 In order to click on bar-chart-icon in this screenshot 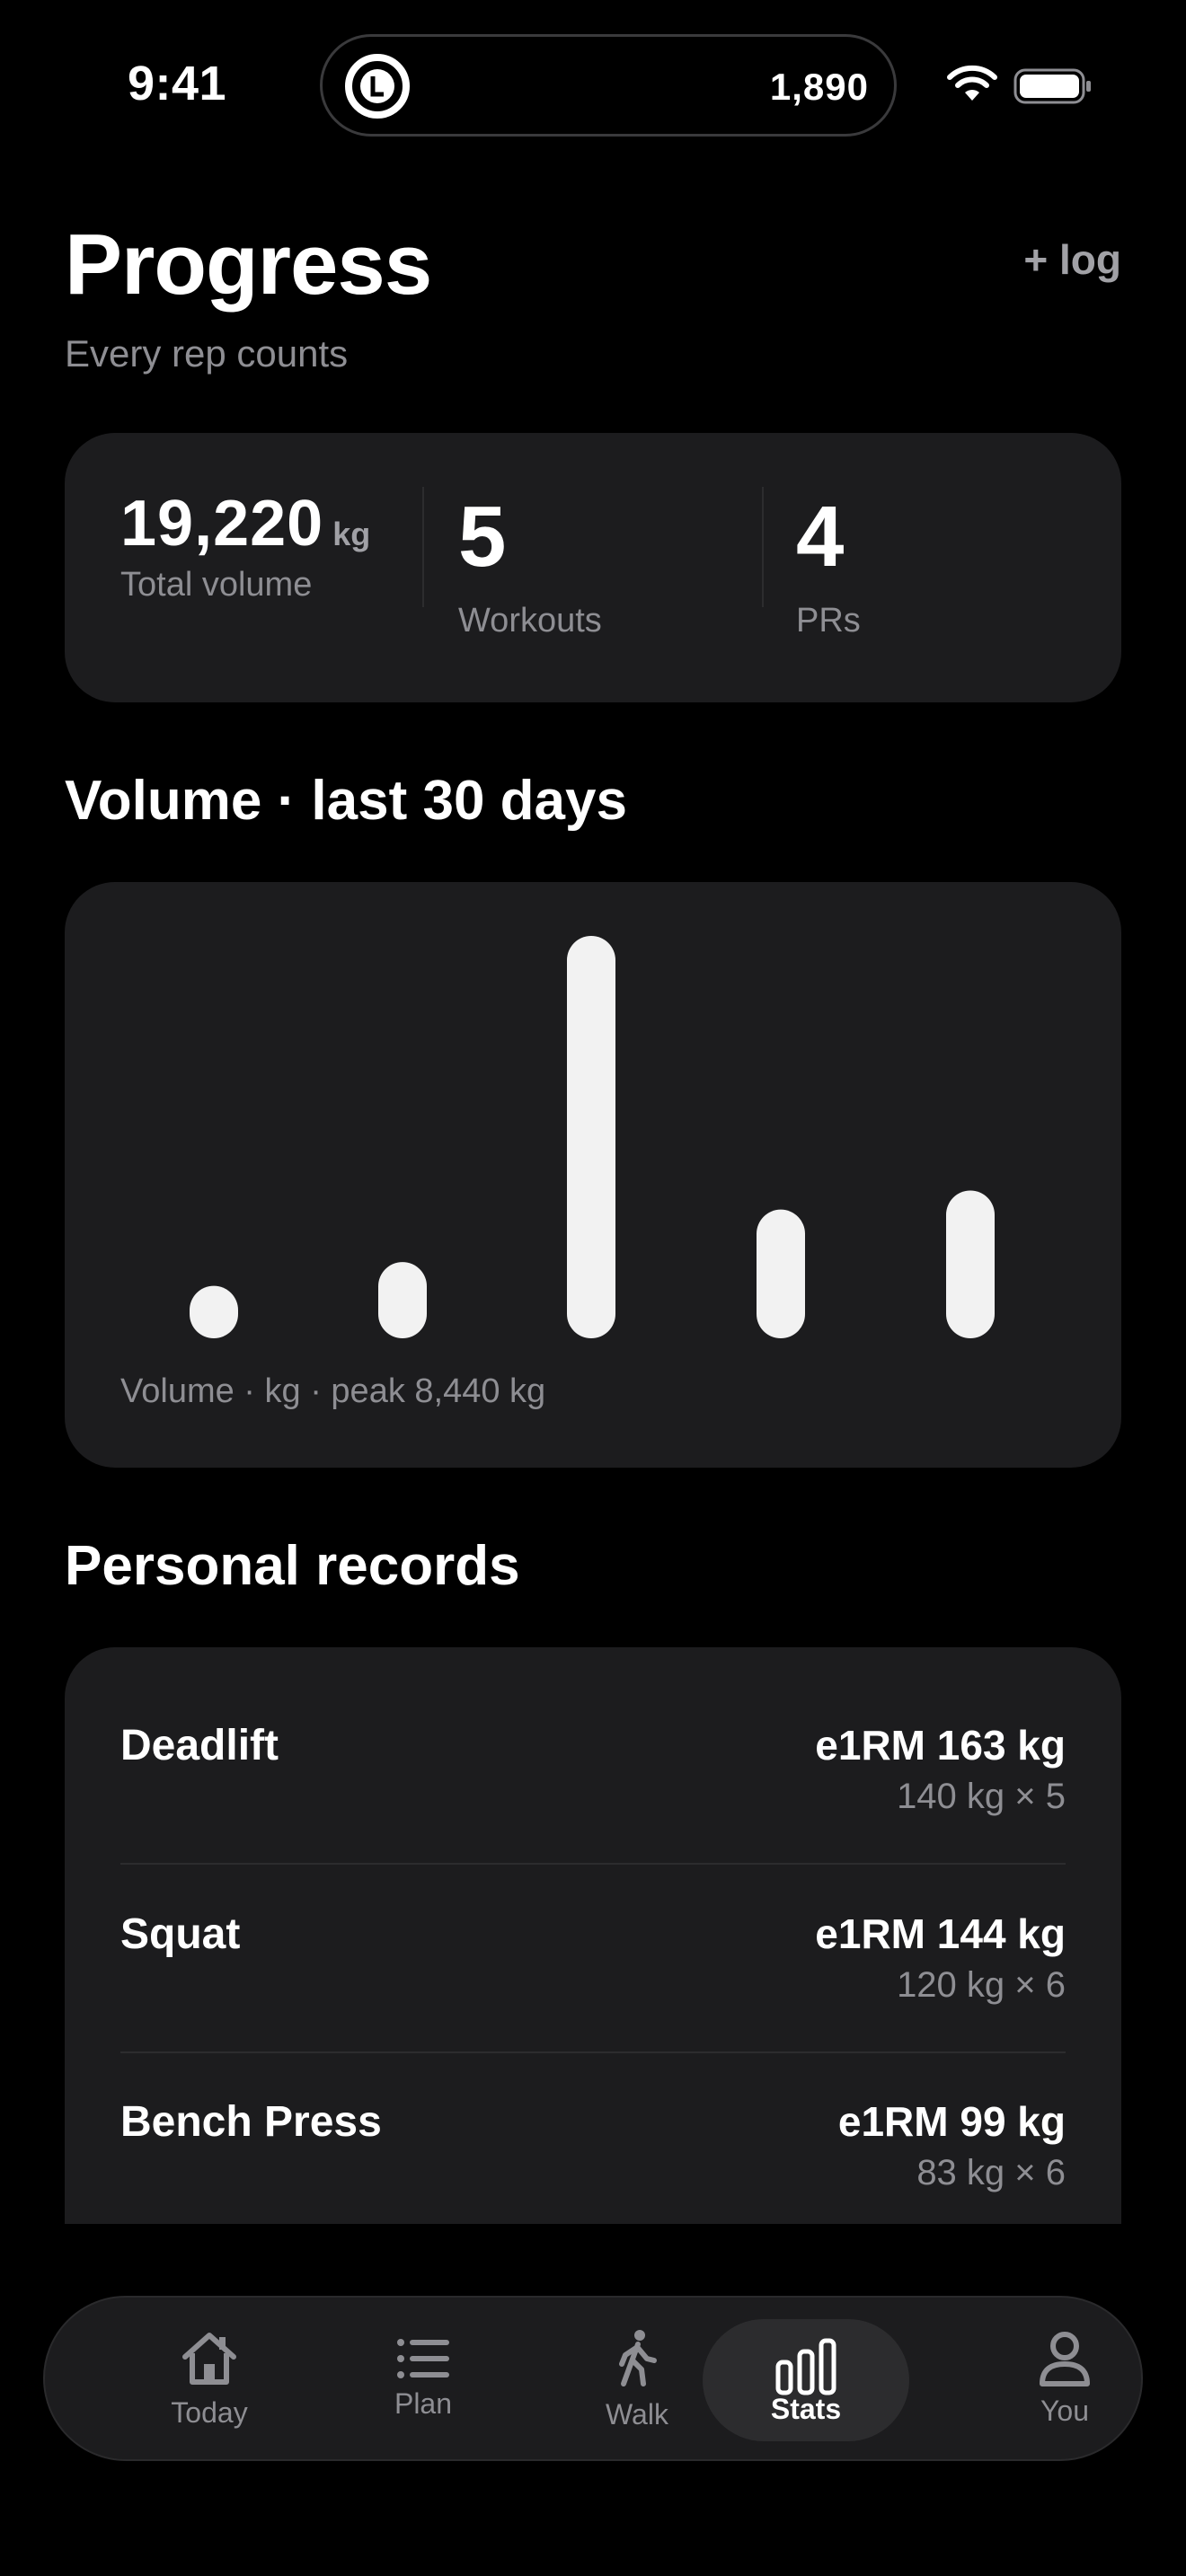, I will do `click(805, 2366)`.